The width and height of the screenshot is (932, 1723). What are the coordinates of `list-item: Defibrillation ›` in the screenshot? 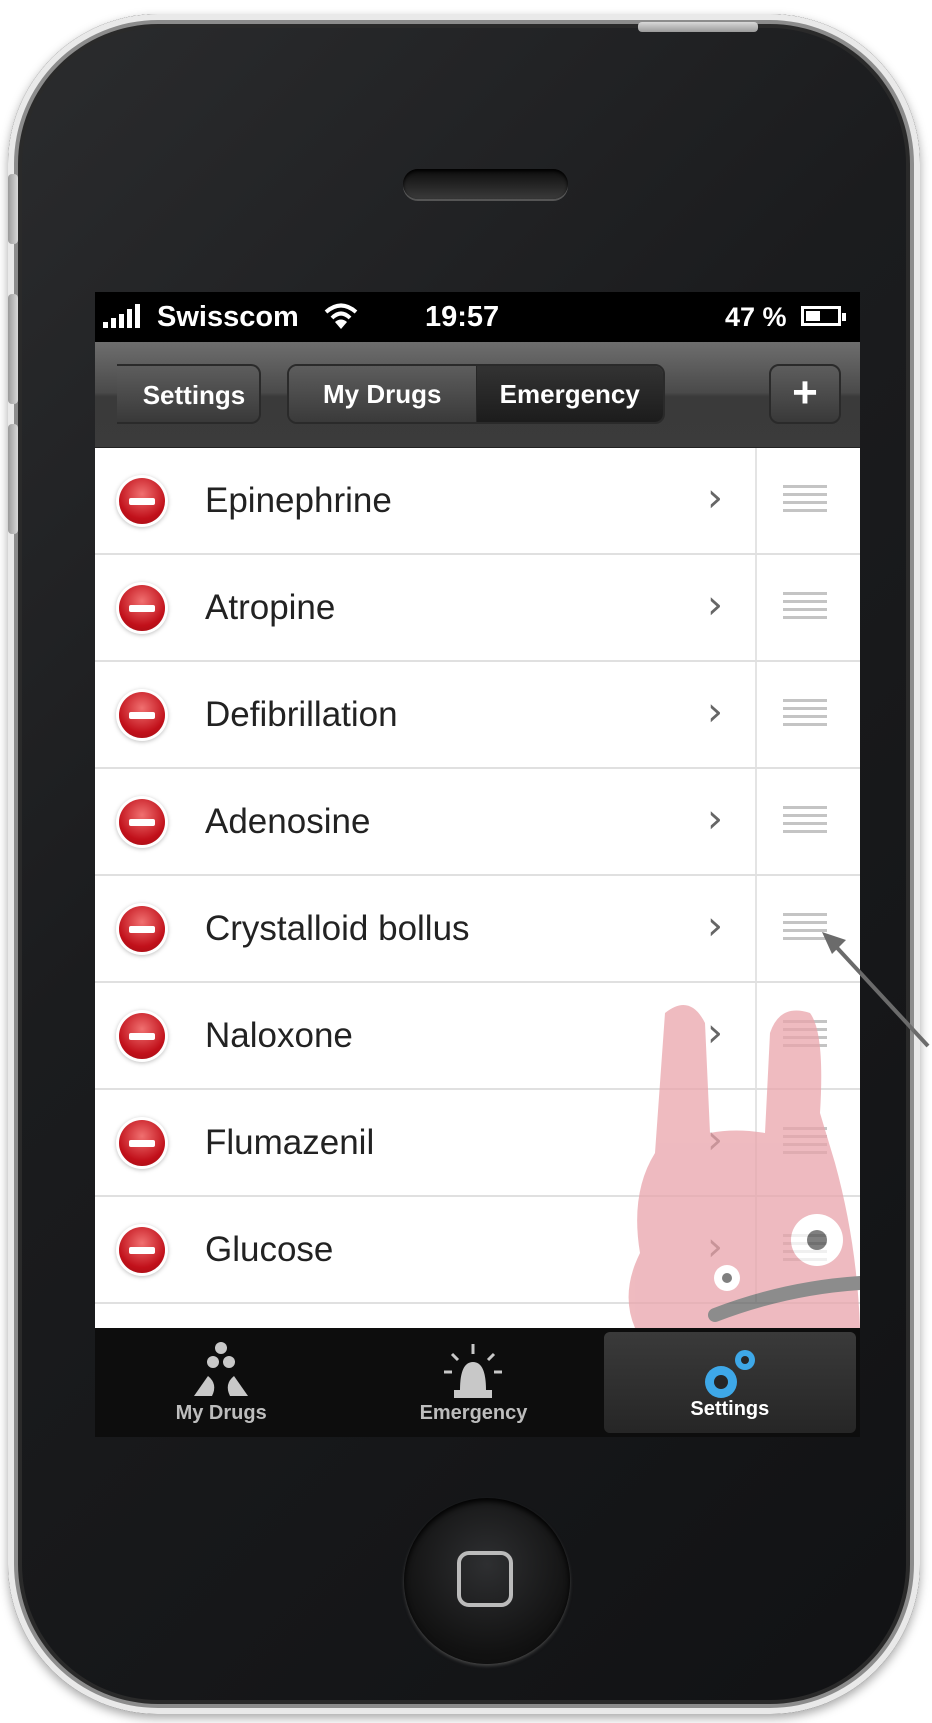 It's located at (477, 715).